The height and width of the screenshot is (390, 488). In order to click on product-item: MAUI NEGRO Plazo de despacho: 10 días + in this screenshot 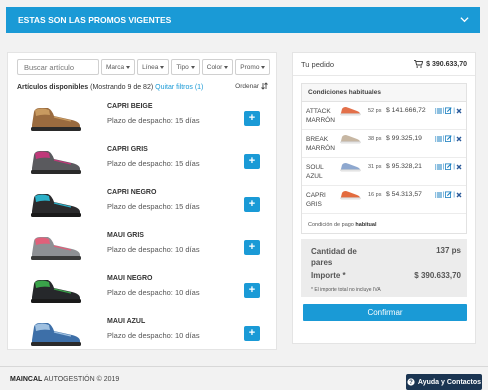, I will do `click(142, 292)`.